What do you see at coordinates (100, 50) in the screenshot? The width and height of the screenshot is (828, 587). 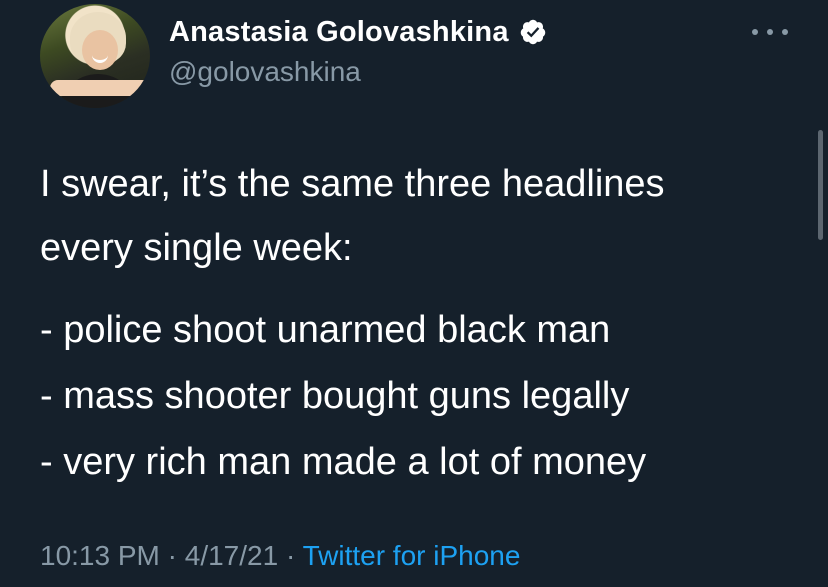 I see `avatar-face` at bounding box center [100, 50].